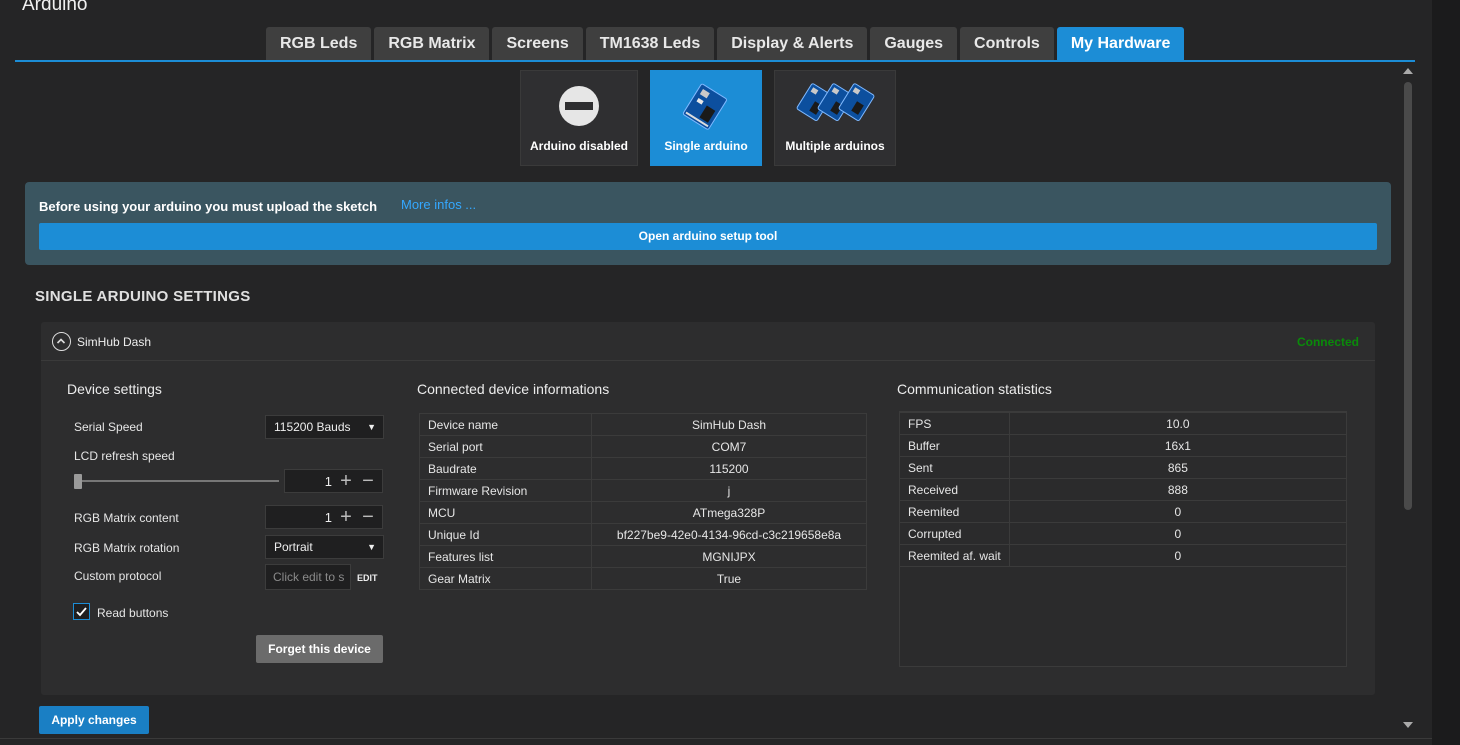  I want to click on forget-device-button: Forget this device, so click(319, 649).